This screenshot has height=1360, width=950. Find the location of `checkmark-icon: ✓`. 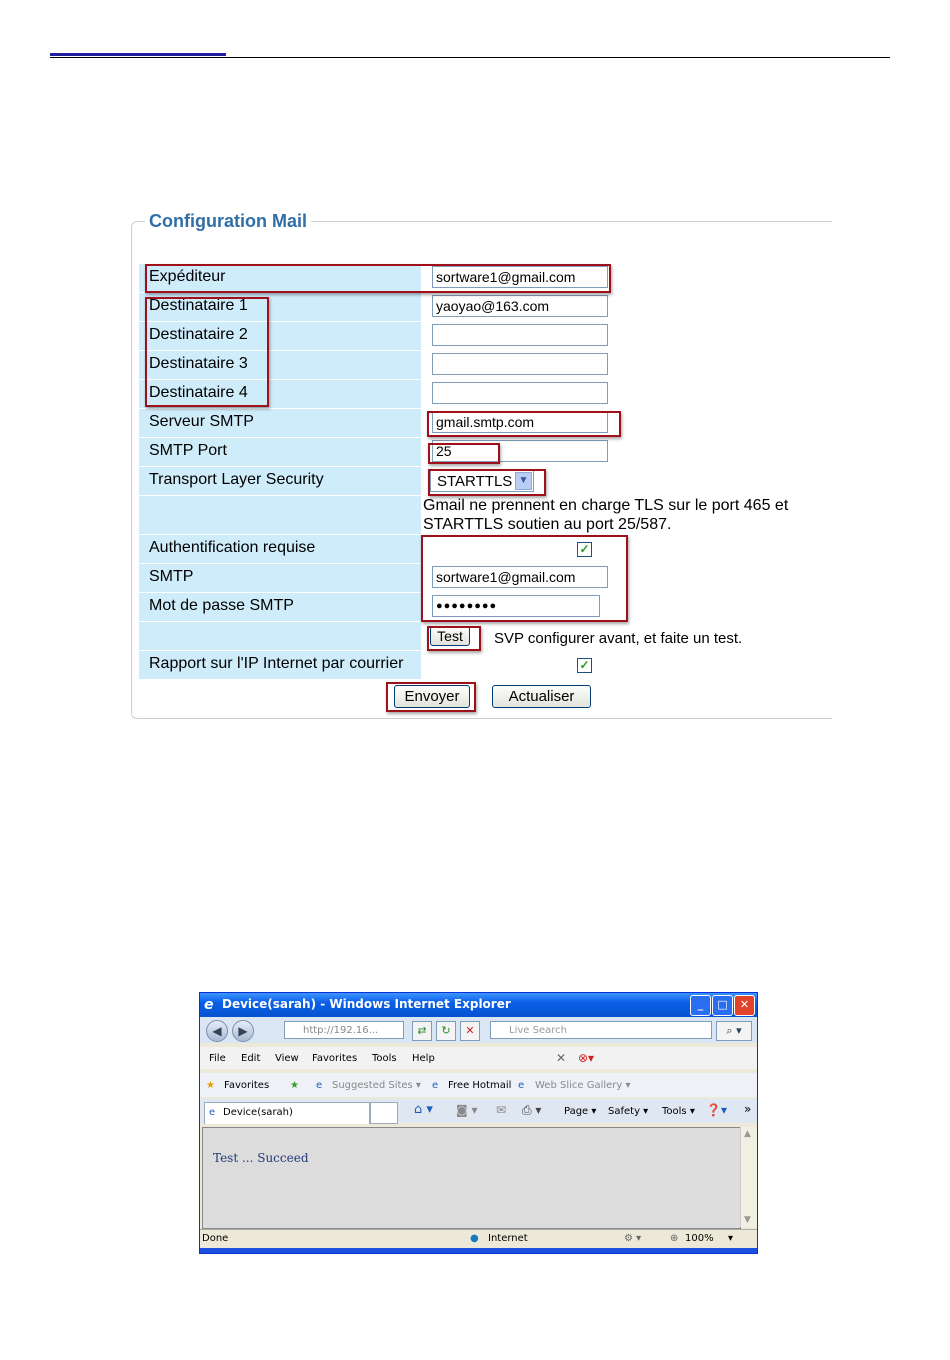

checkmark-icon: ✓ is located at coordinates (584, 665).